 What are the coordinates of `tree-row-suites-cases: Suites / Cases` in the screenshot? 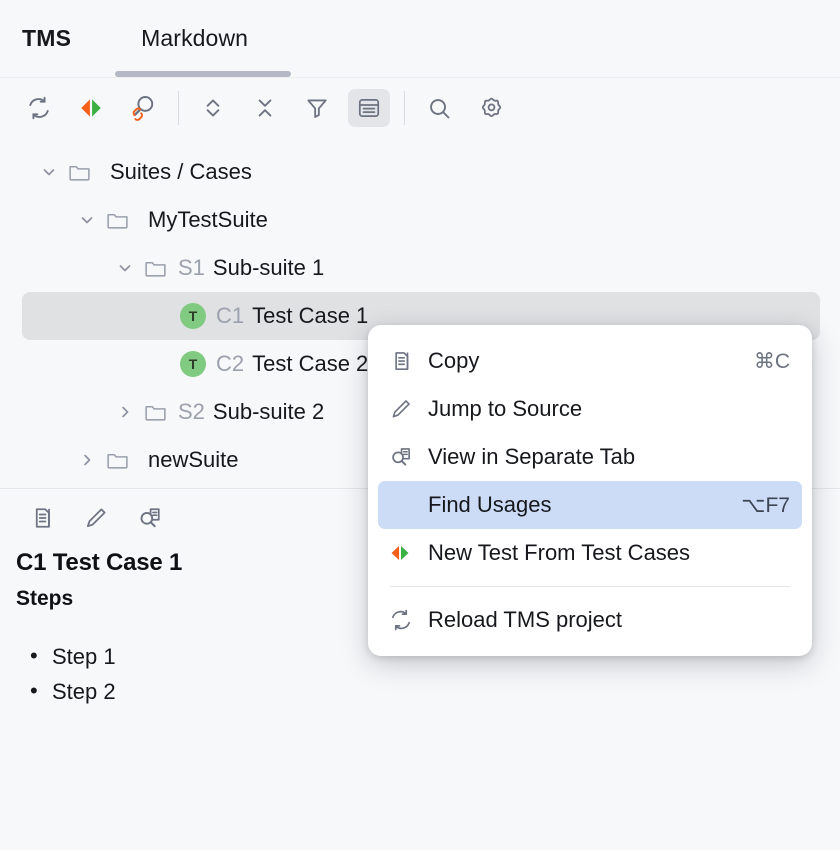 It's located at (421, 172).